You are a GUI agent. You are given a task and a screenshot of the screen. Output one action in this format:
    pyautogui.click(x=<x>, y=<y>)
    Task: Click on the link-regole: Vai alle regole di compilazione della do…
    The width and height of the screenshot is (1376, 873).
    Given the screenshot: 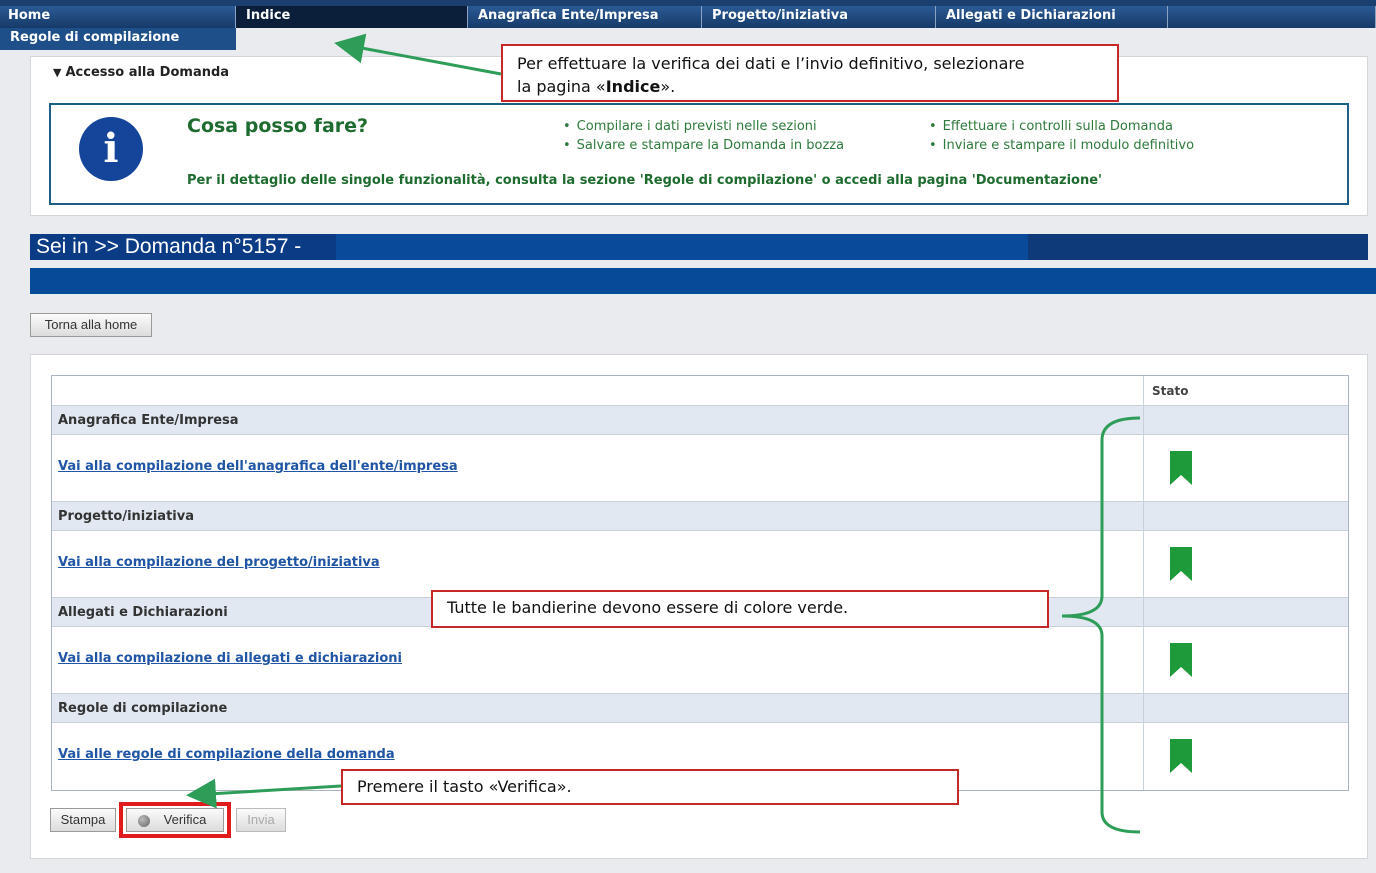 What is the action you would take?
    pyautogui.click(x=226, y=754)
    